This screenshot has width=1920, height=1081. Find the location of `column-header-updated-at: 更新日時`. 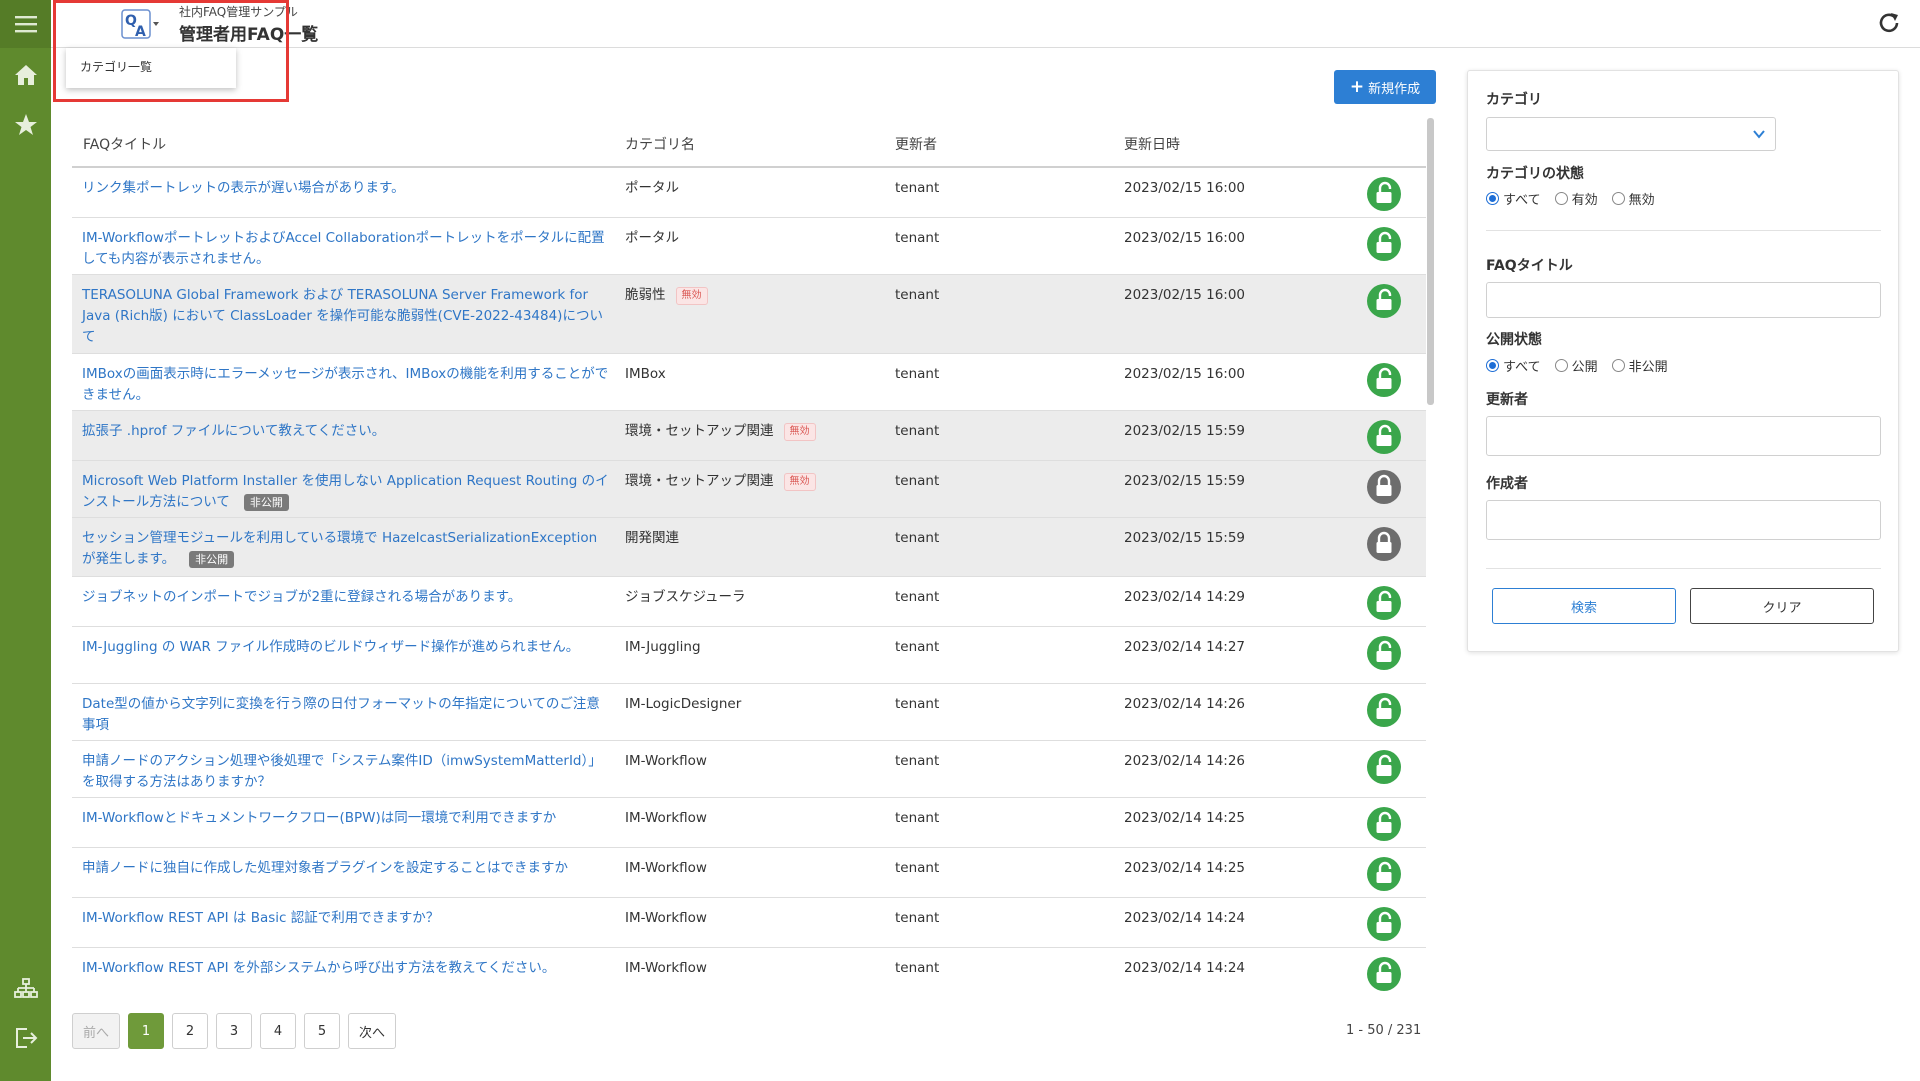

column-header-updated-at: 更新日時 is located at coordinates (1152, 144).